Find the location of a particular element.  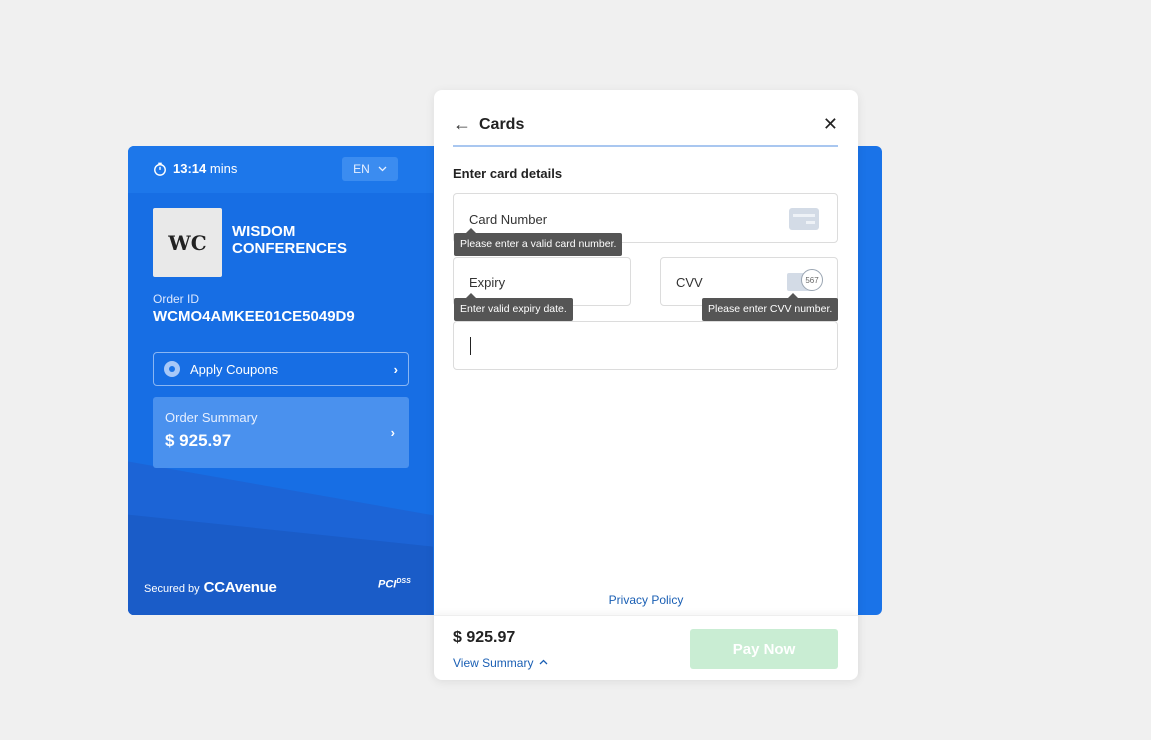

footer-amount: $ 925.97 is located at coordinates (484, 637).